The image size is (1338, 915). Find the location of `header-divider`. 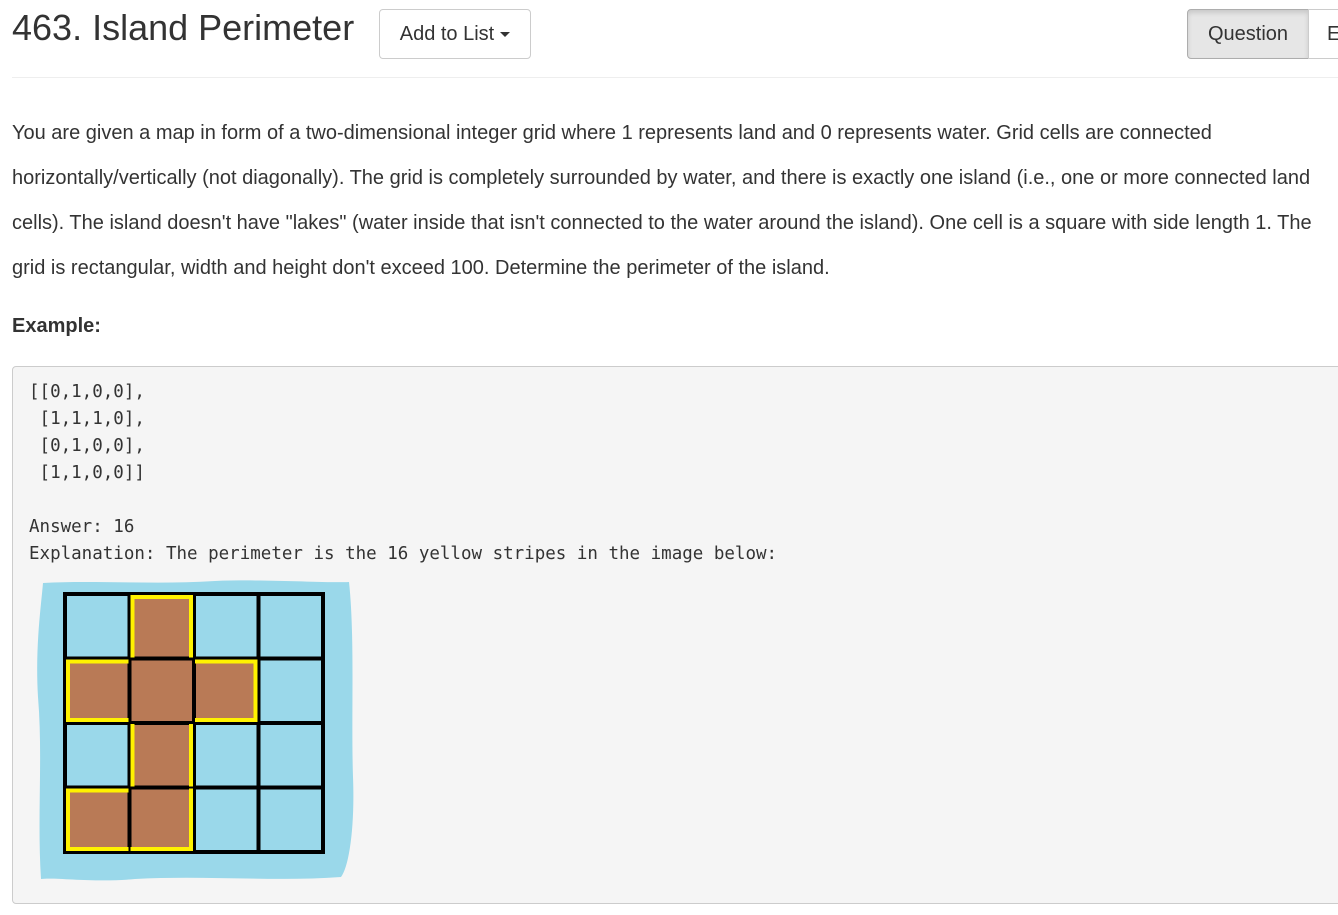

header-divider is located at coordinates (675, 77).